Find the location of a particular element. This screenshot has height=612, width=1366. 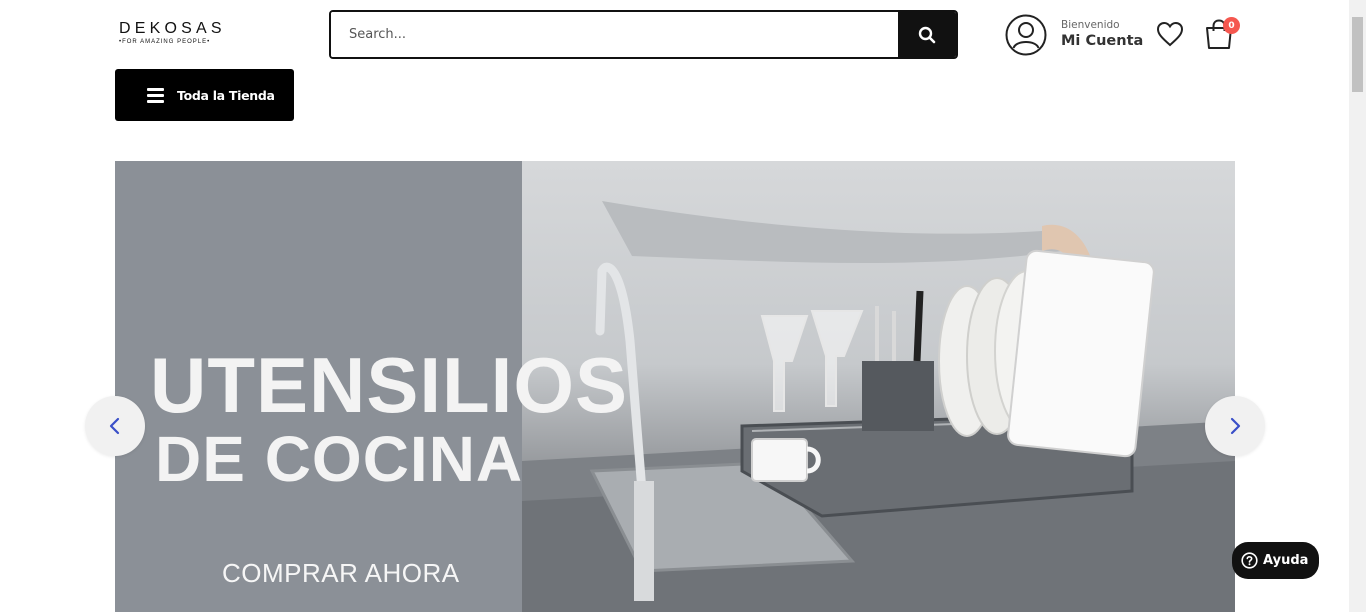

hero-title-line1: UTENSILIOS is located at coordinates (389, 385).